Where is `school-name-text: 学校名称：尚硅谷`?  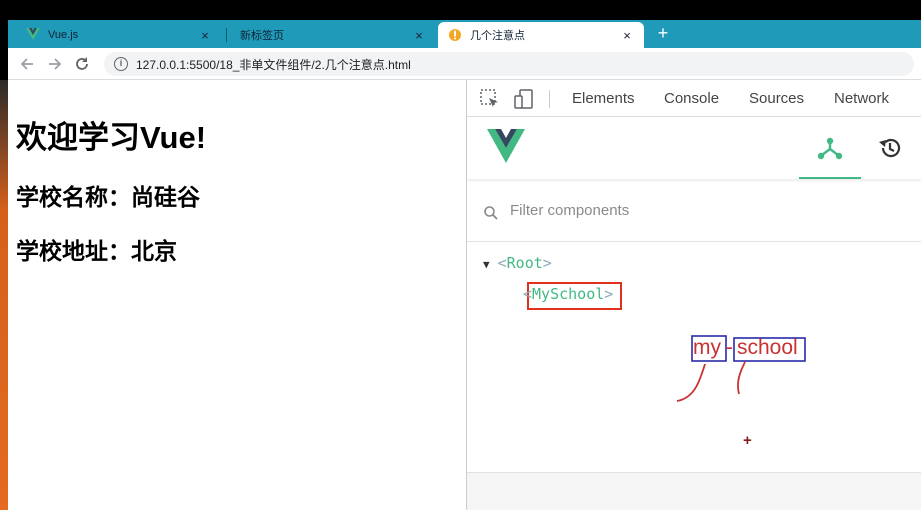 school-name-text: 学校名称：尚硅谷 is located at coordinates (108, 197).